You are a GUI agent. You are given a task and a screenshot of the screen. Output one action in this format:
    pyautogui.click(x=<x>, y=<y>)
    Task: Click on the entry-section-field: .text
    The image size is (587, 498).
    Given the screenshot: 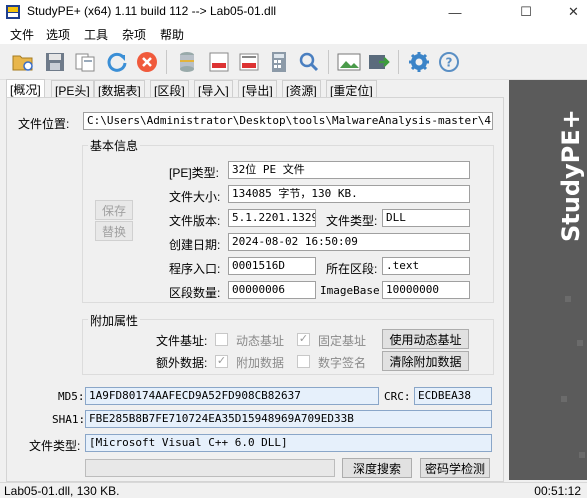 What is the action you would take?
    pyautogui.click(x=426, y=266)
    